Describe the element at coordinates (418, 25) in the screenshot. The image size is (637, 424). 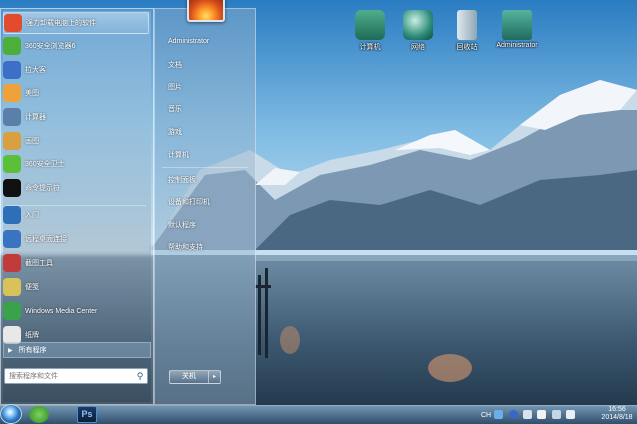
I see `network-icon` at that location.